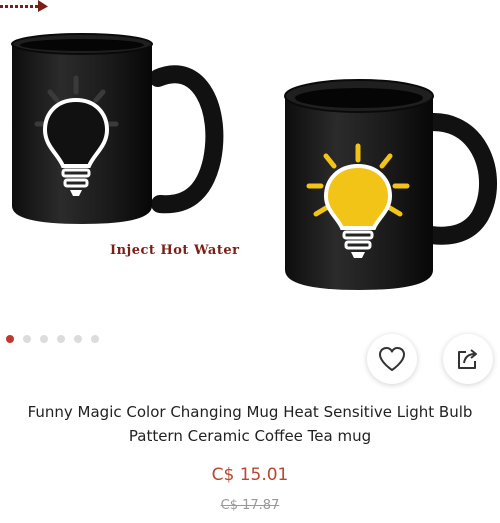 The height and width of the screenshot is (523, 500). I want to click on original-price: C$ 17.87, so click(250, 505).